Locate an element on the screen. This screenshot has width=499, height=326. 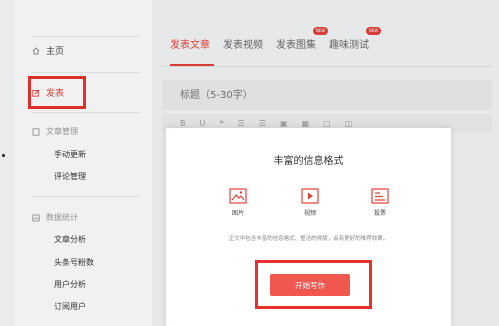
bullet-dot is located at coordinates (3, 155).